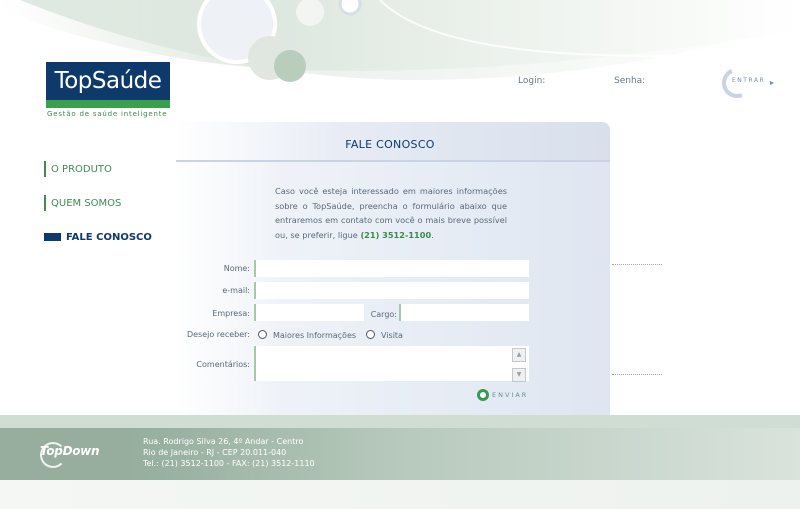 The width and height of the screenshot is (800, 509). What do you see at coordinates (315, 335) in the screenshot?
I see `radio-maiores-label: Maiores Informações` at bounding box center [315, 335].